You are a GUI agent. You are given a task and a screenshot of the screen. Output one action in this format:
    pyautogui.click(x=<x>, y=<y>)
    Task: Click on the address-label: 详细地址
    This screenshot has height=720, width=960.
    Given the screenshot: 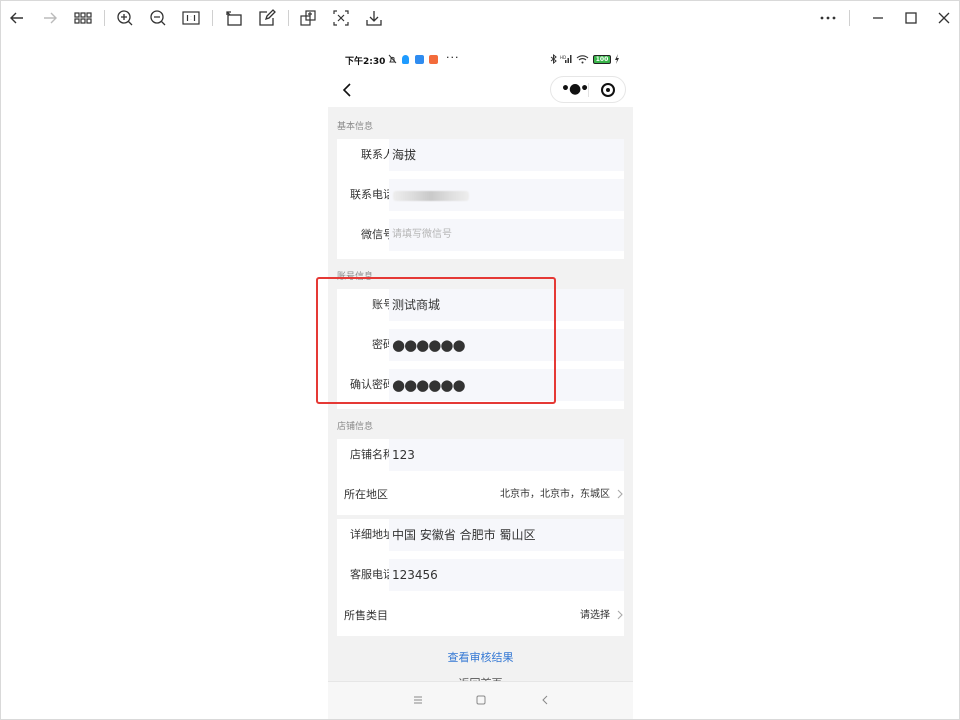 What is the action you would take?
    pyautogui.click(x=372, y=534)
    